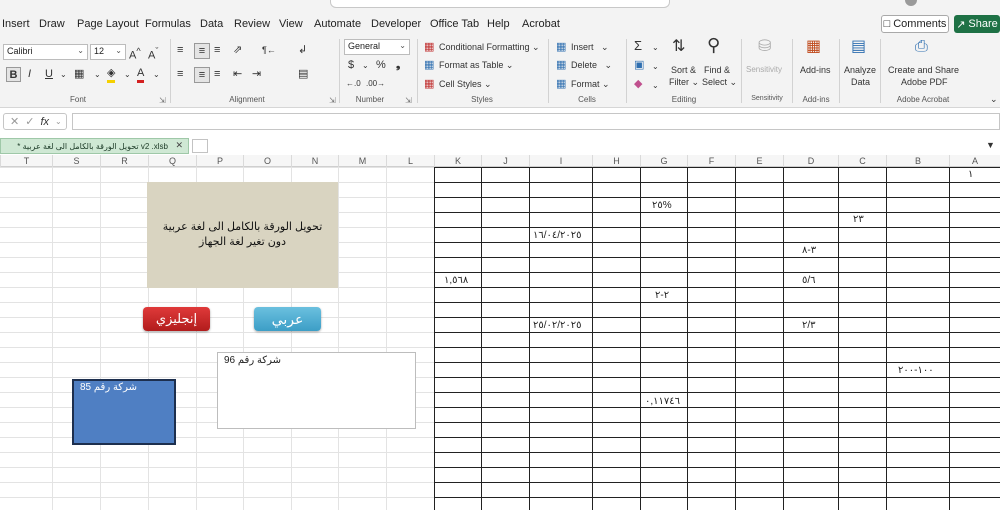 The width and height of the screenshot is (1000, 510). I want to click on analyze-data-button: Analyze, so click(860, 70).